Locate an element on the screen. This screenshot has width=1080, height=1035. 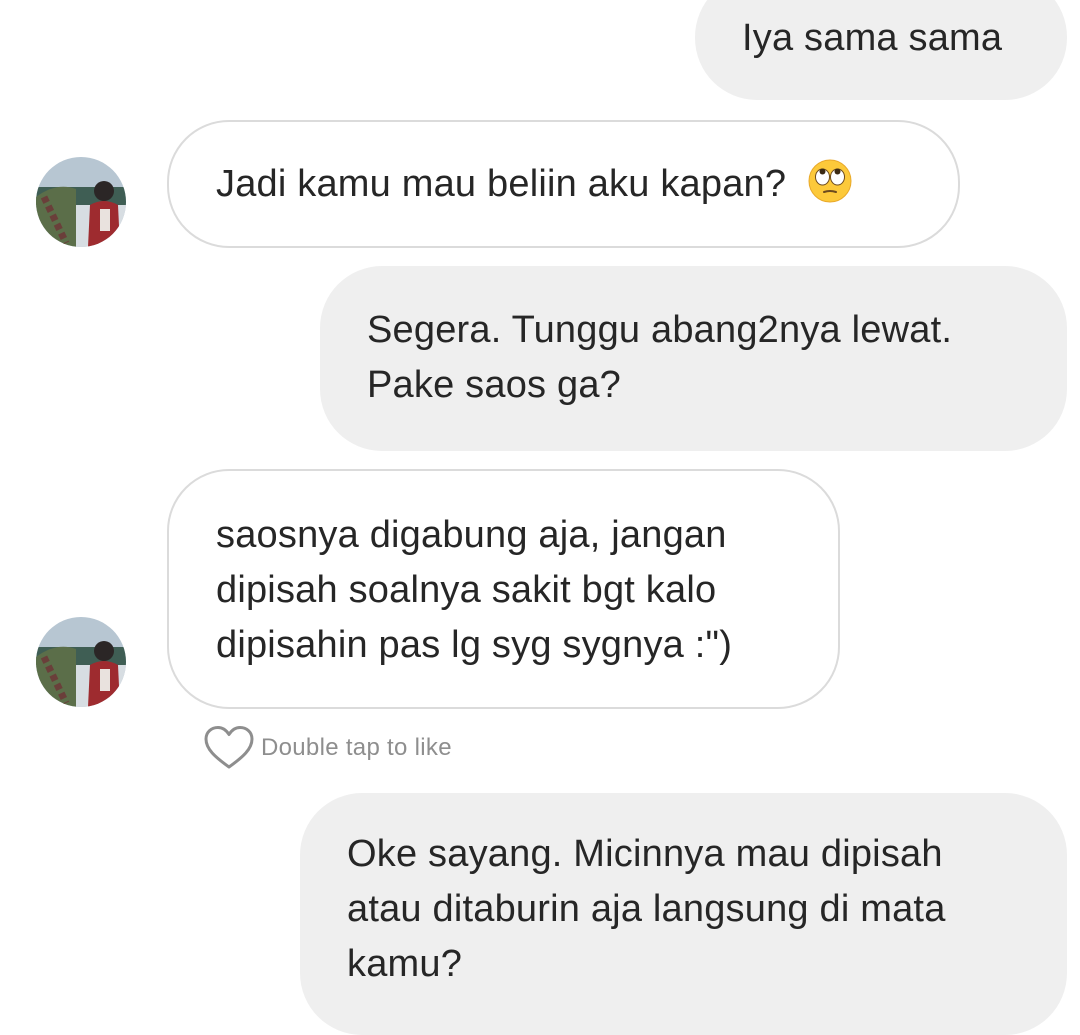
message-text: Jadi kamu mau beliin aku kapan? is located at coordinates (501, 184).